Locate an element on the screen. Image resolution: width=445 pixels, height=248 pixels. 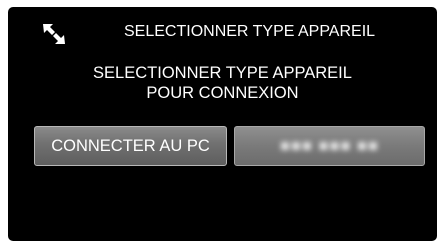
prompt-line-1: SELECTIONNER TYPE APPAREIL is located at coordinates (222, 73).